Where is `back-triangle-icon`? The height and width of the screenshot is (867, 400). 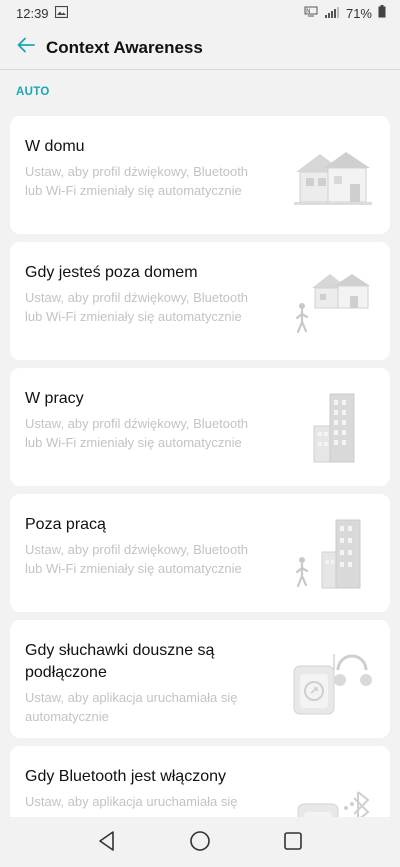
back-triangle-icon is located at coordinates (107, 843).